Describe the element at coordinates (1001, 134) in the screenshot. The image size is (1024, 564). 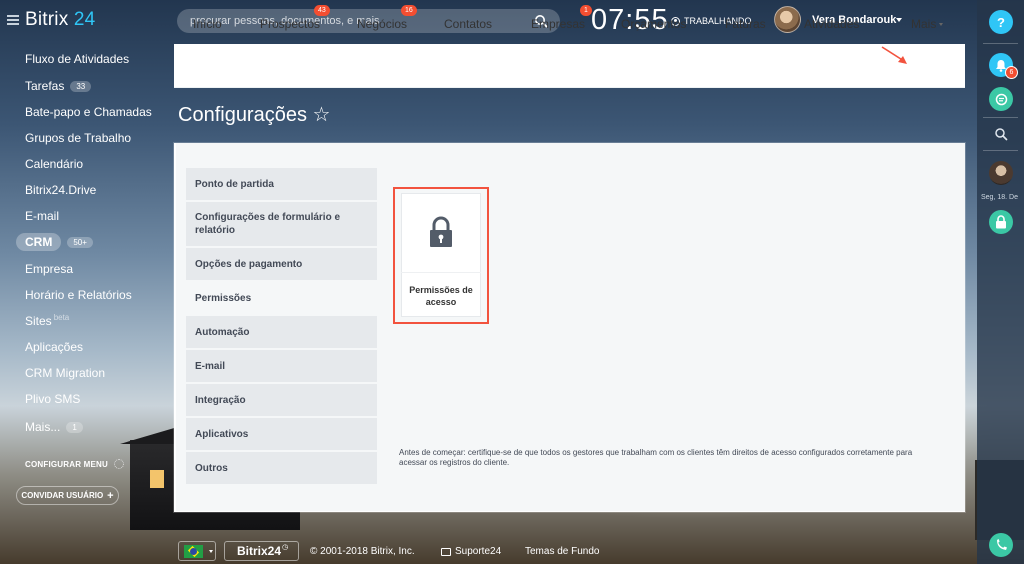
I see `search-icon` at that location.